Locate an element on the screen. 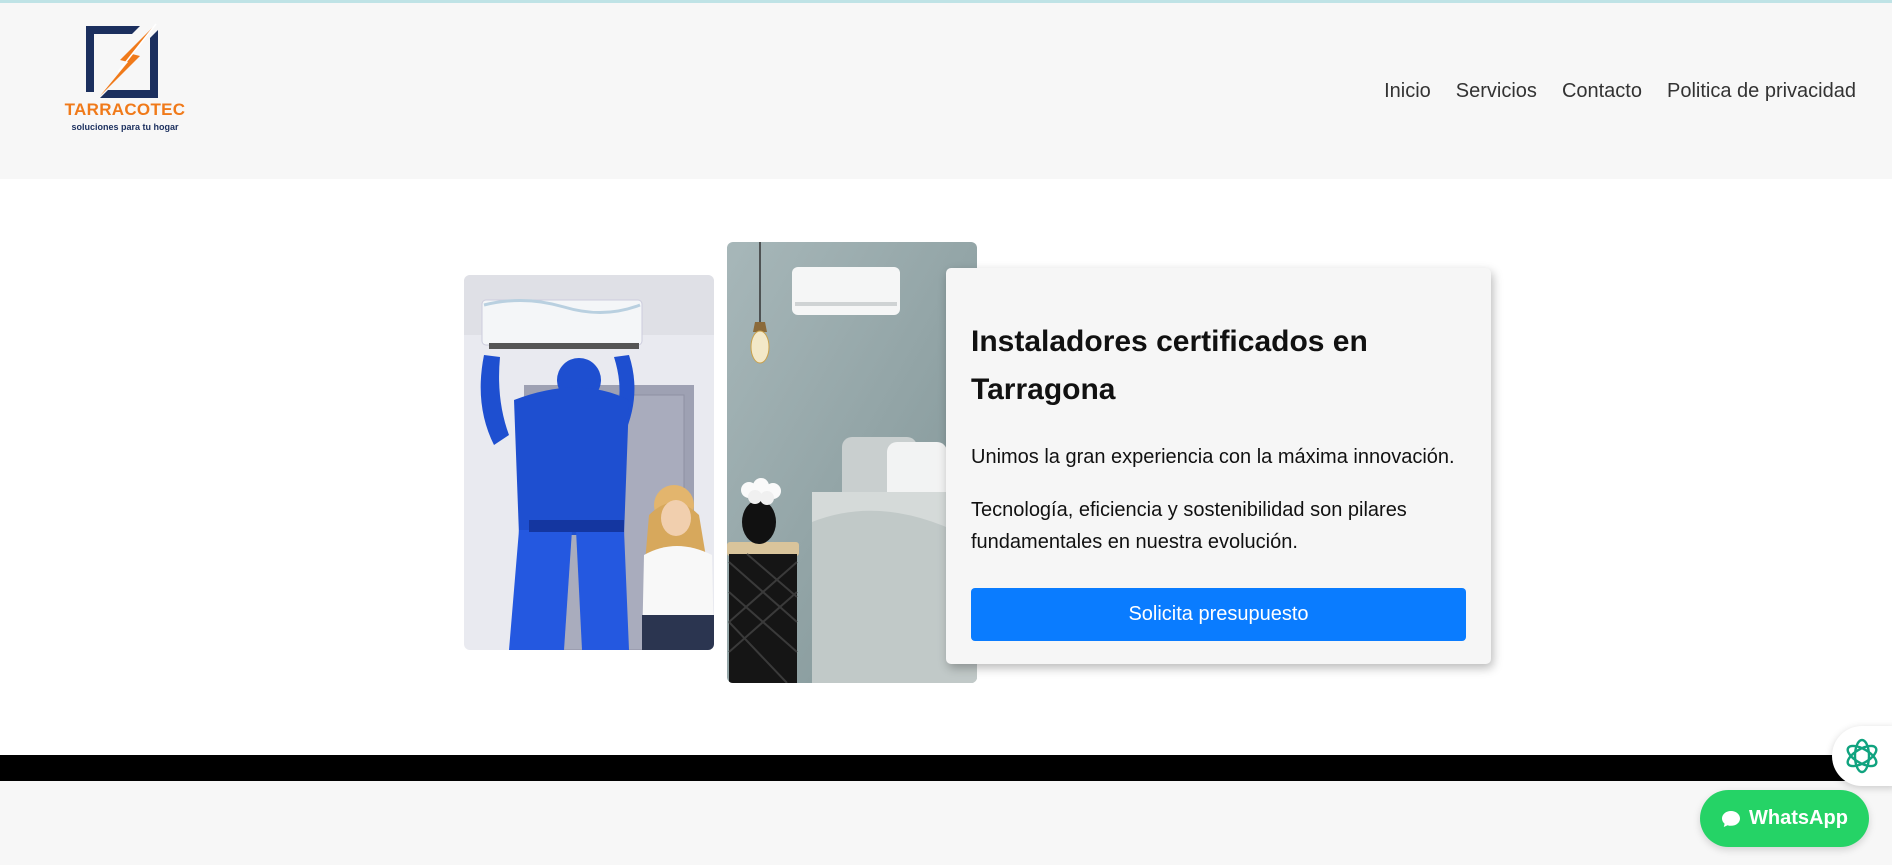 This screenshot has width=1892, height=865. openai-chat-icon is located at coordinates (1862, 756).